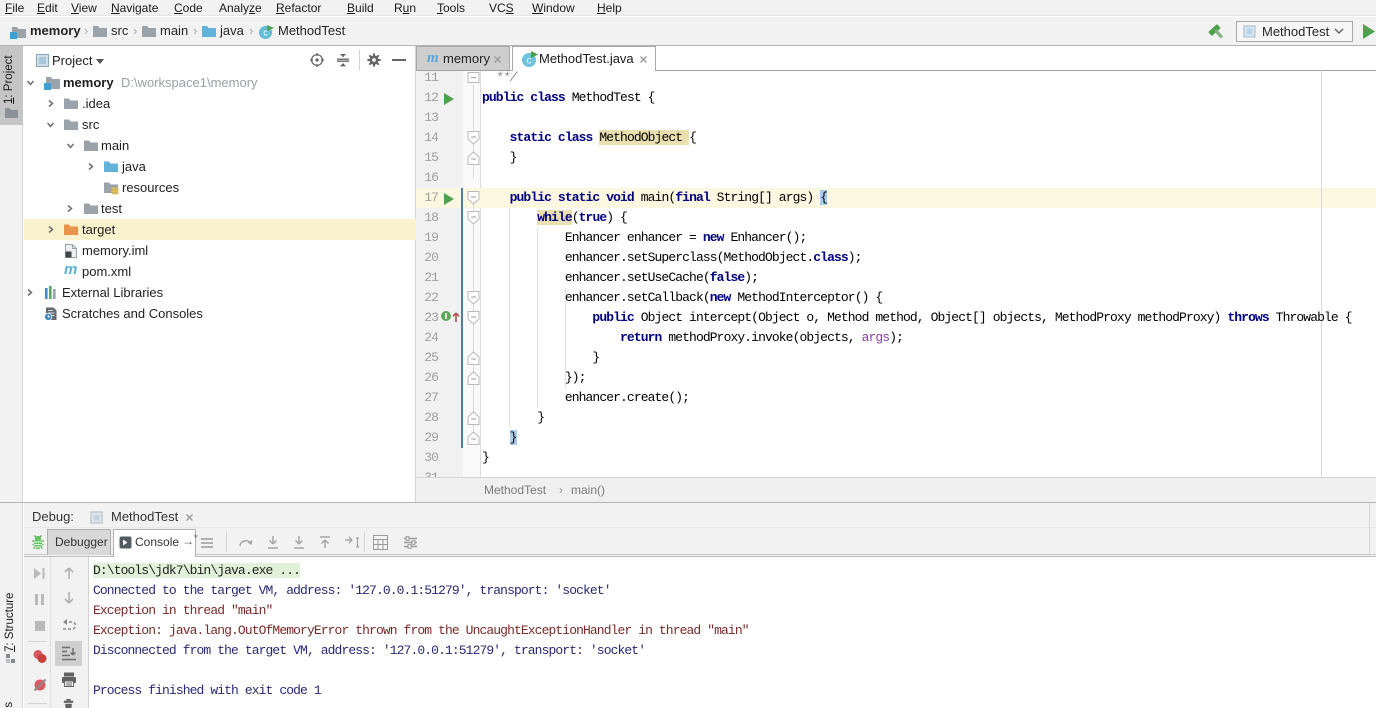 Image resolution: width=1376 pixels, height=708 pixels. Describe the element at coordinates (529, 61) in the screenshot. I see `svg-text: c` at that location.